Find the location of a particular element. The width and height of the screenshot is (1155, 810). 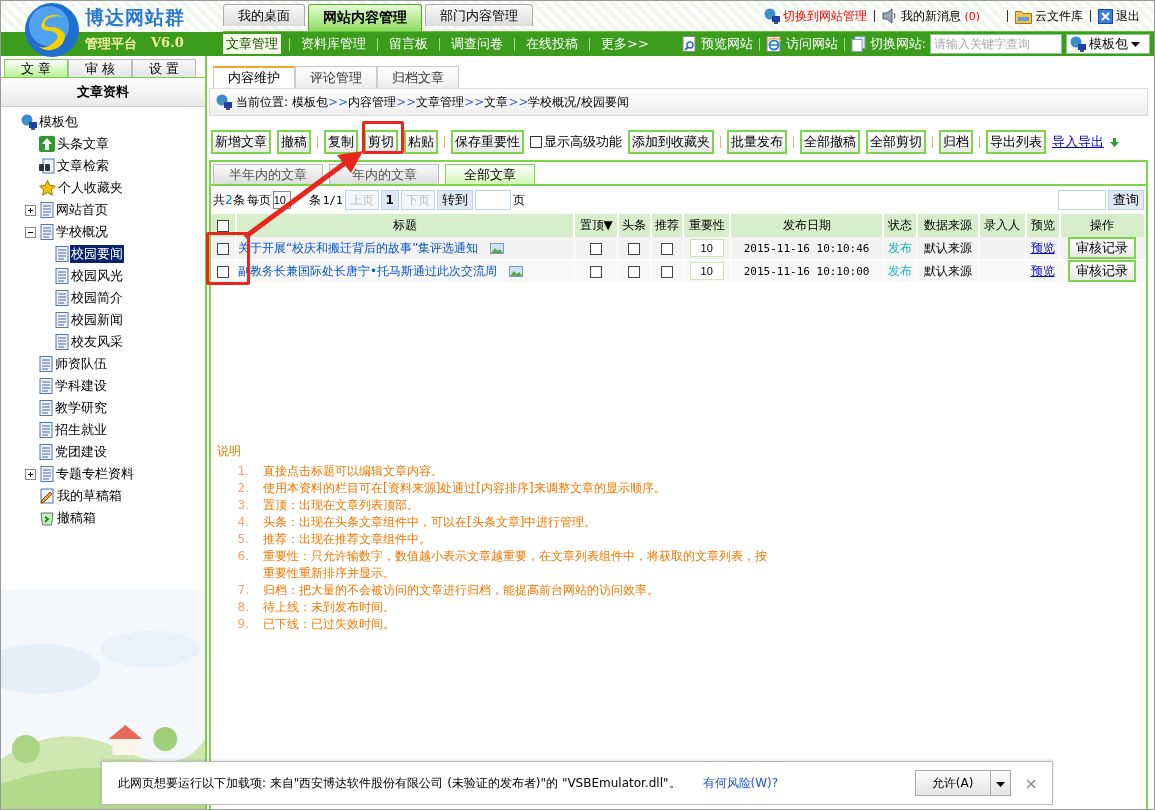

cloud-files-link: 云文件库 is located at coordinates (1059, 16).